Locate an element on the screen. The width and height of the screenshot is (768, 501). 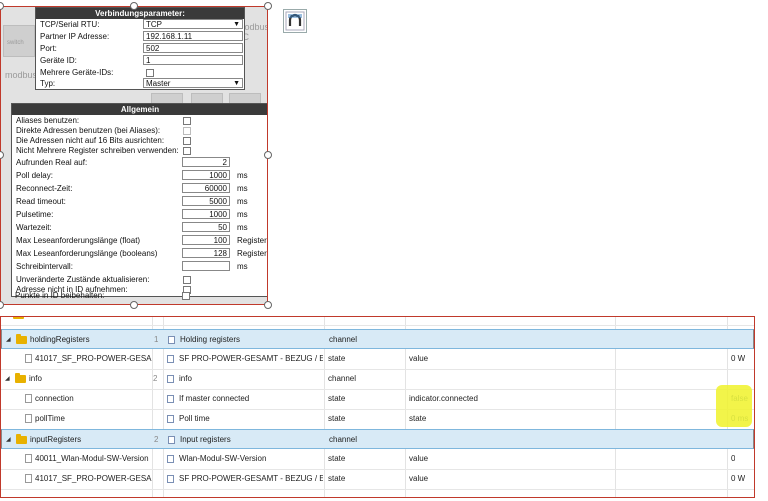
port-label: Port: is located at coordinates (48, 48).